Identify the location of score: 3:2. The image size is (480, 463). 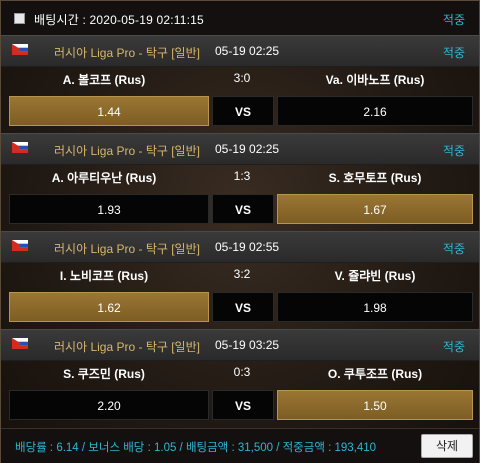
(242, 274).